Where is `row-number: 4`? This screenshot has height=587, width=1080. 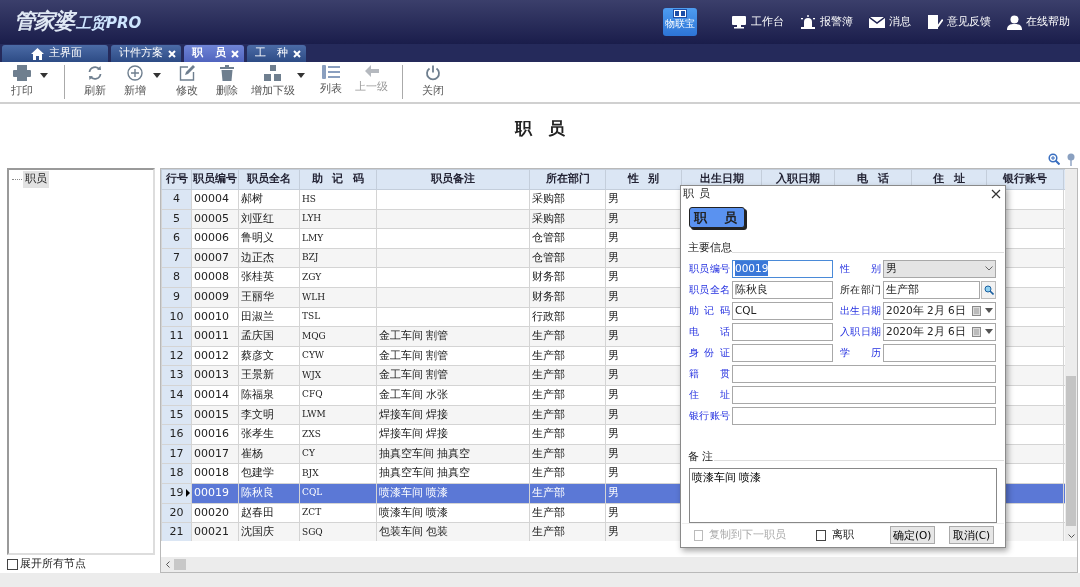 row-number: 4 is located at coordinates (176, 199).